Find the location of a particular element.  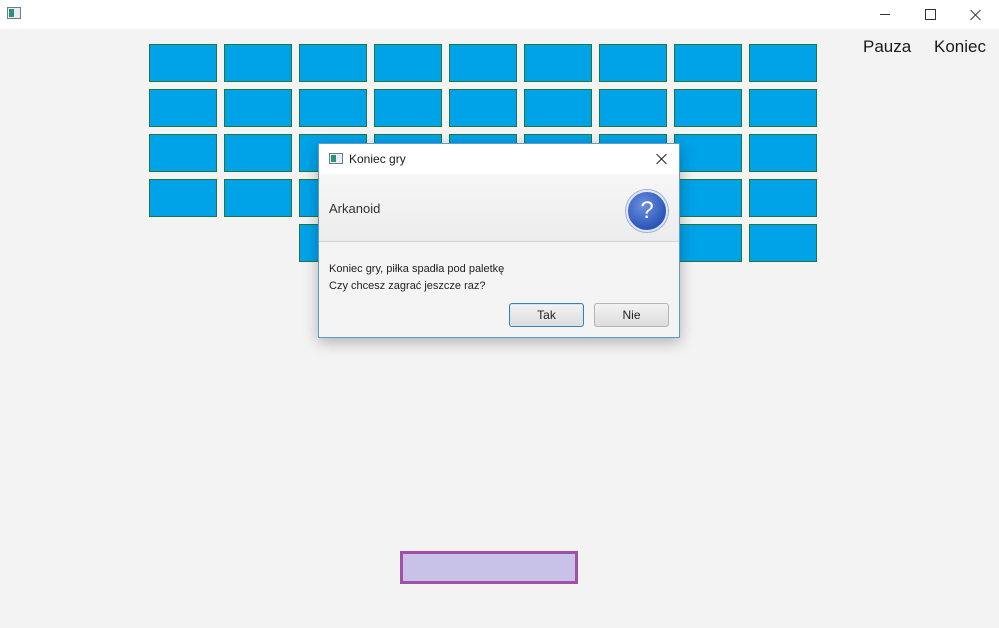

dialog-header-text: Arkanoid is located at coordinates (355, 208).